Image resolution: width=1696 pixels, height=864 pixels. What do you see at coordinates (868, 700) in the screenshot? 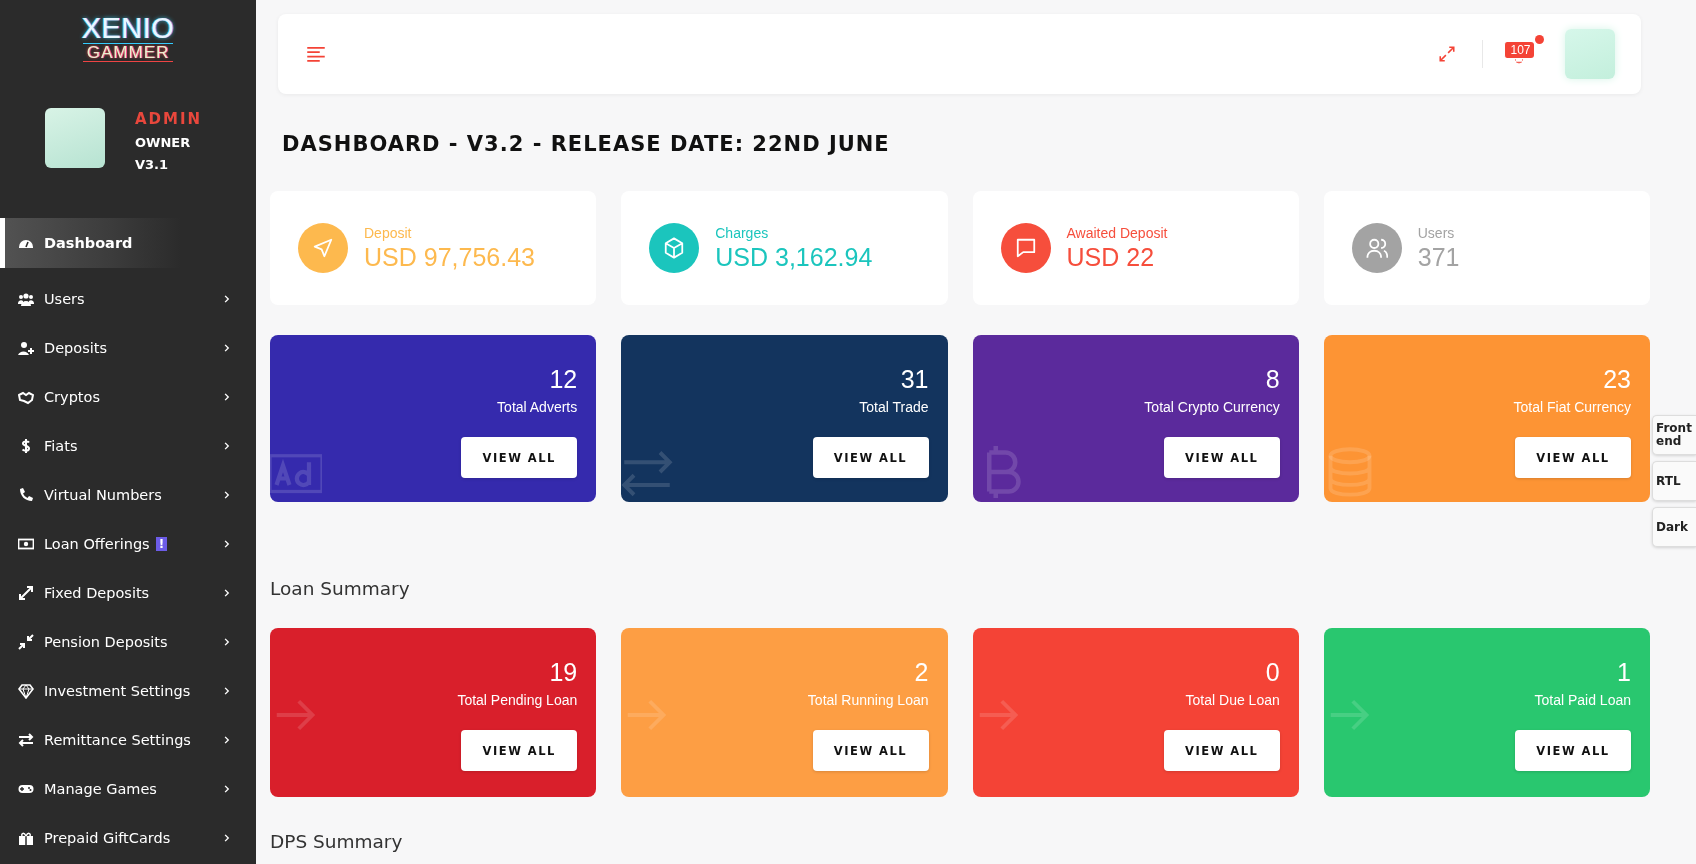
I see `count-label: Total Running Loan` at bounding box center [868, 700].